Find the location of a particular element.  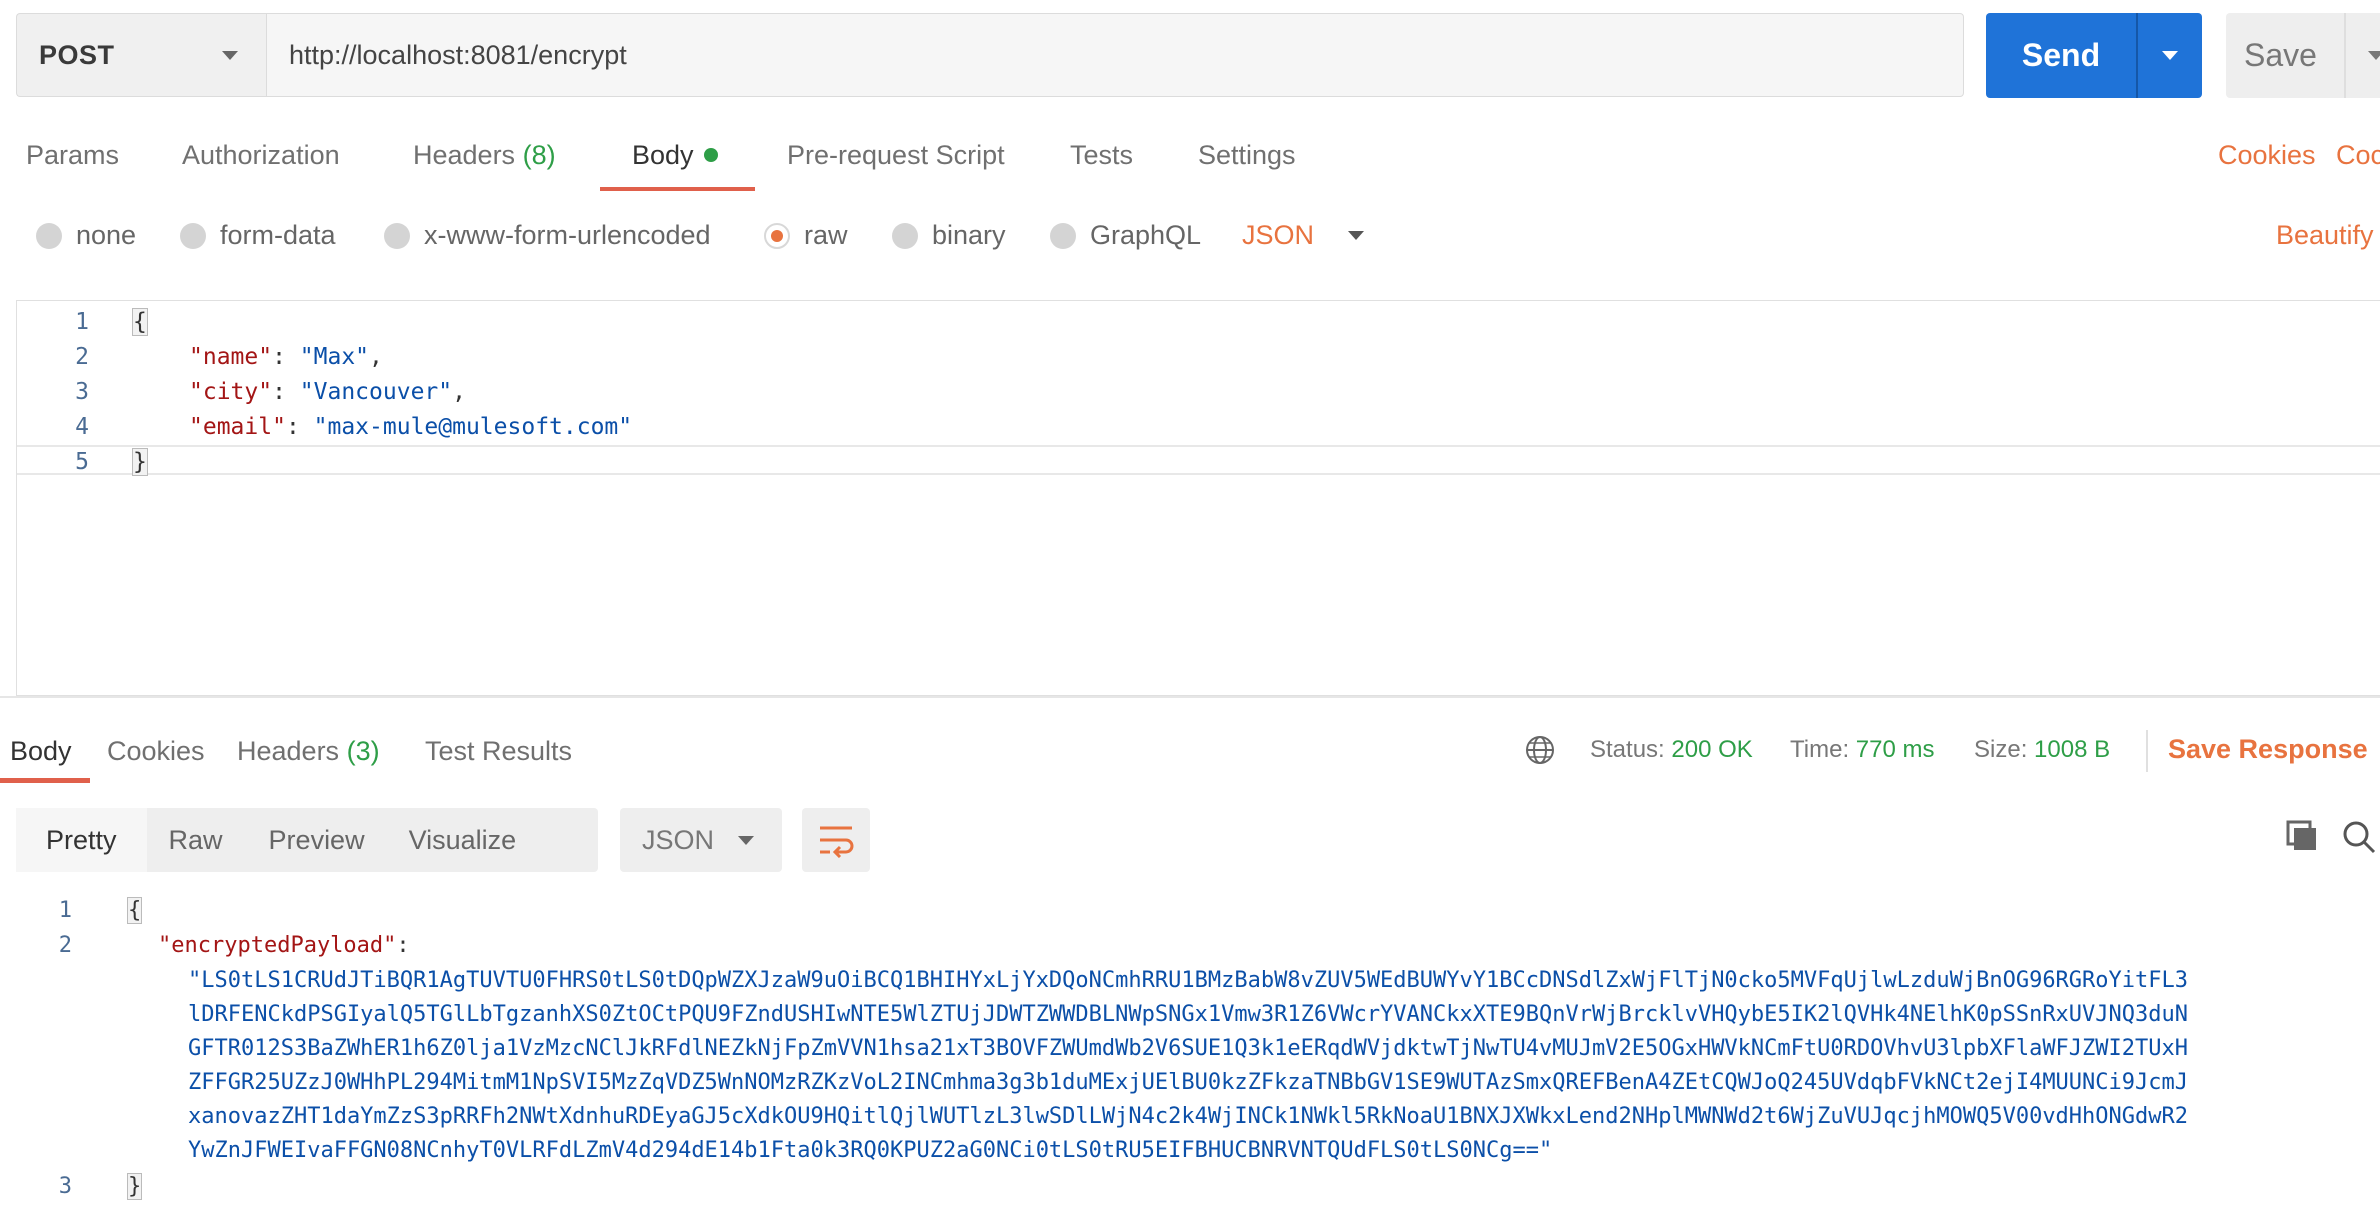

tab-body-underline is located at coordinates (677, 189).